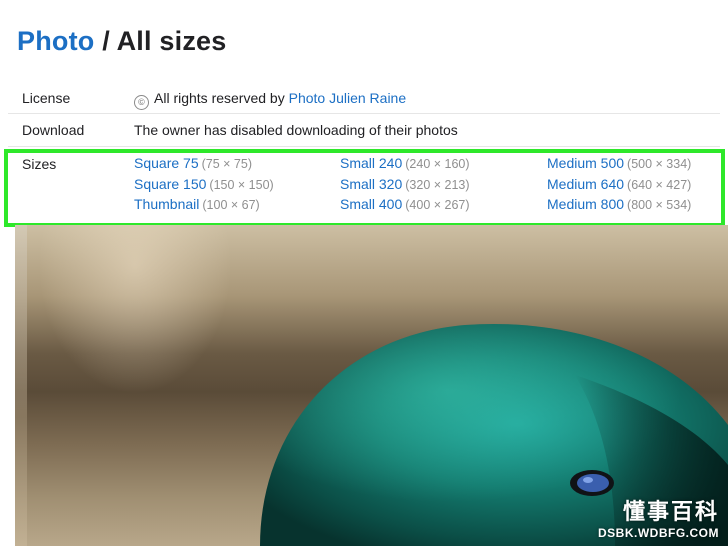 This screenshot has height=546, width=728. What do you see at coordinates (371, 163) in the screenshot?
I see `size-link-small-240: Small 240` at bounding box center [371, 163].